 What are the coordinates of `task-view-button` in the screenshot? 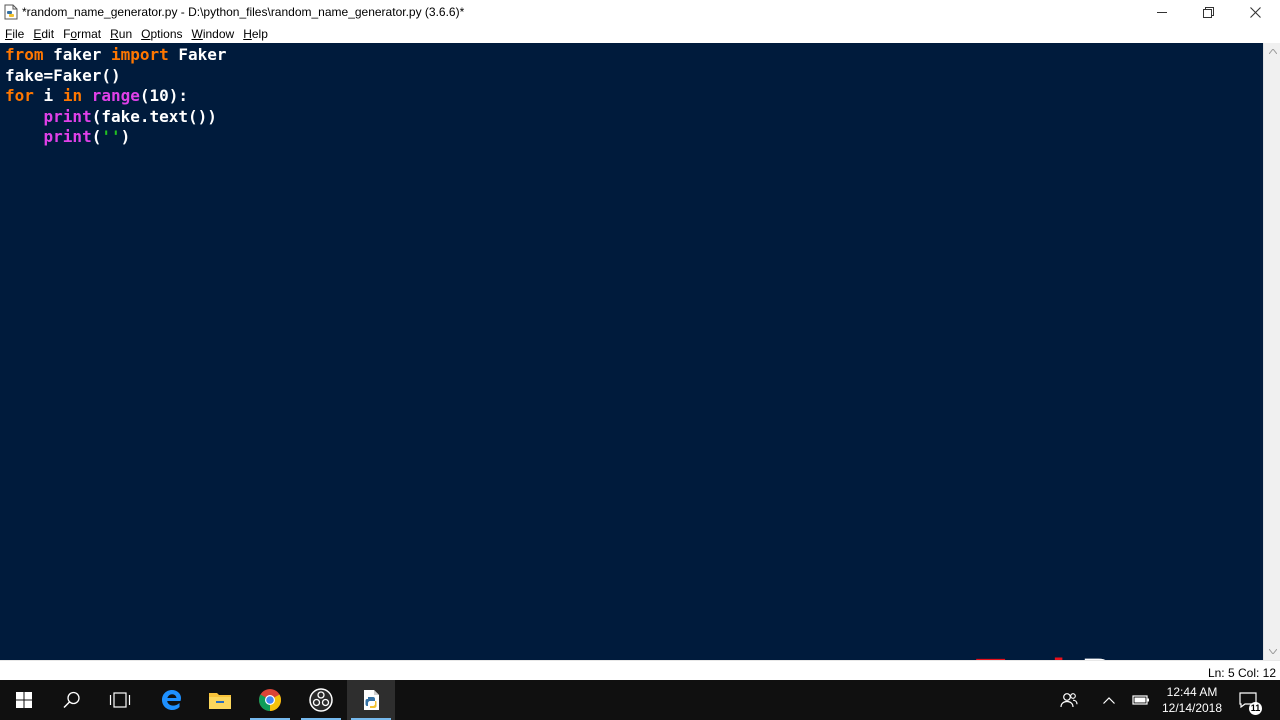 It's located at (120, 700).